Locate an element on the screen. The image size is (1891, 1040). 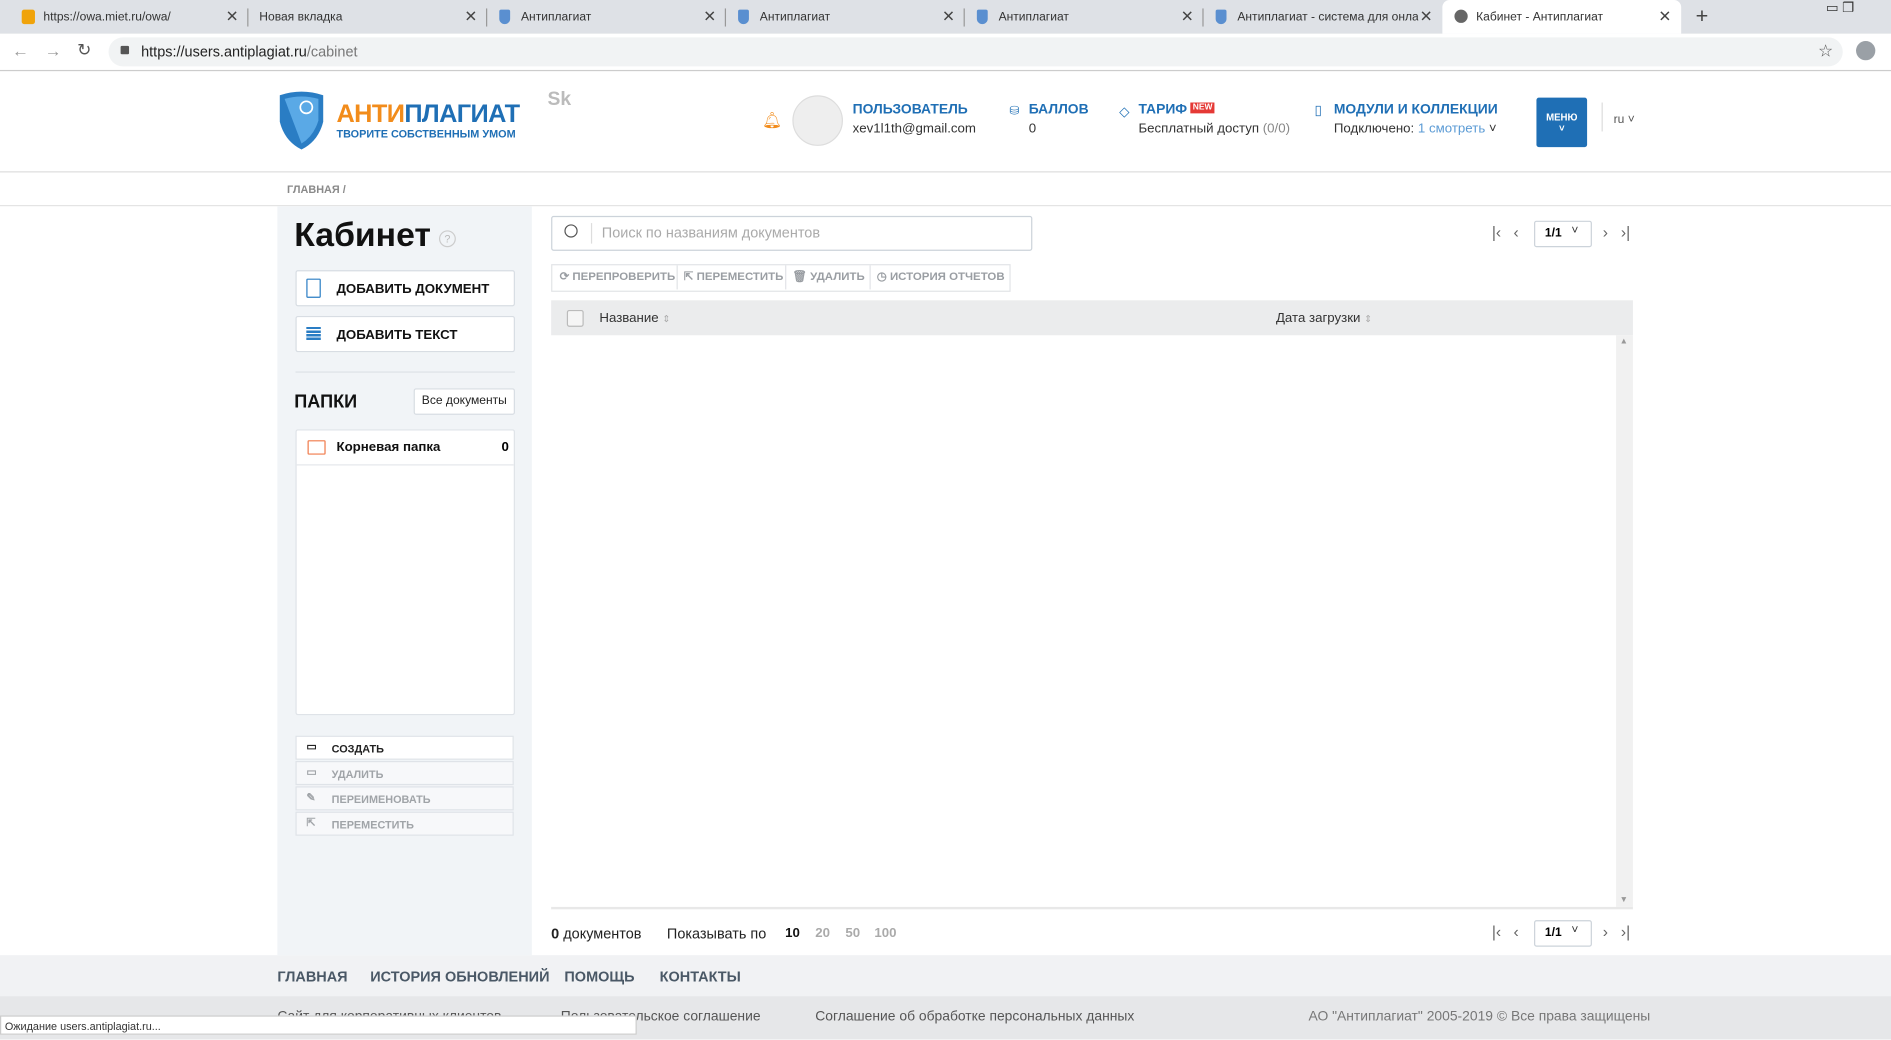
modules-count: 1 is located at coordinates (1421, 129).